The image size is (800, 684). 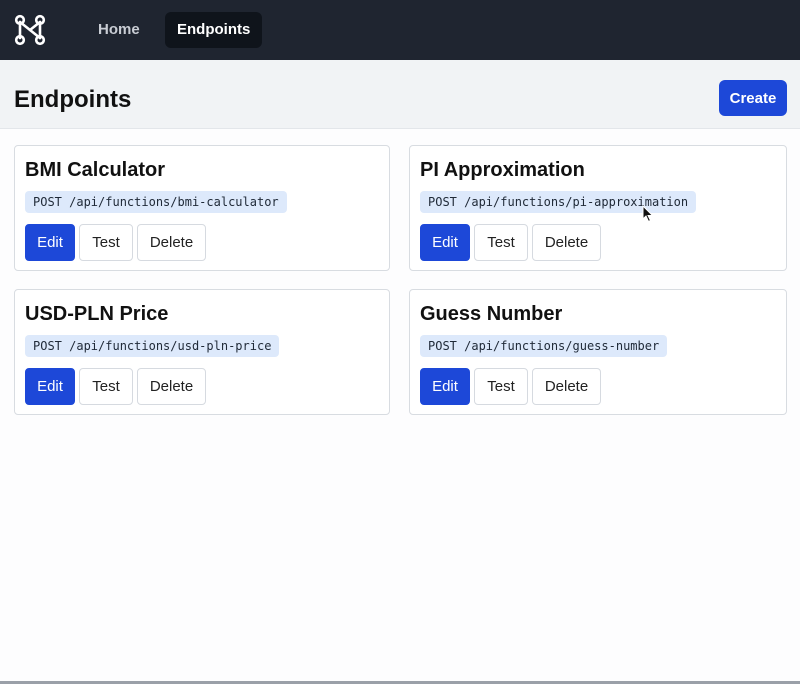 What do you see at coordinates (30, 30) in the screenshot?
I see `node-graph-logo-icon` at bounding box center [30, 30].